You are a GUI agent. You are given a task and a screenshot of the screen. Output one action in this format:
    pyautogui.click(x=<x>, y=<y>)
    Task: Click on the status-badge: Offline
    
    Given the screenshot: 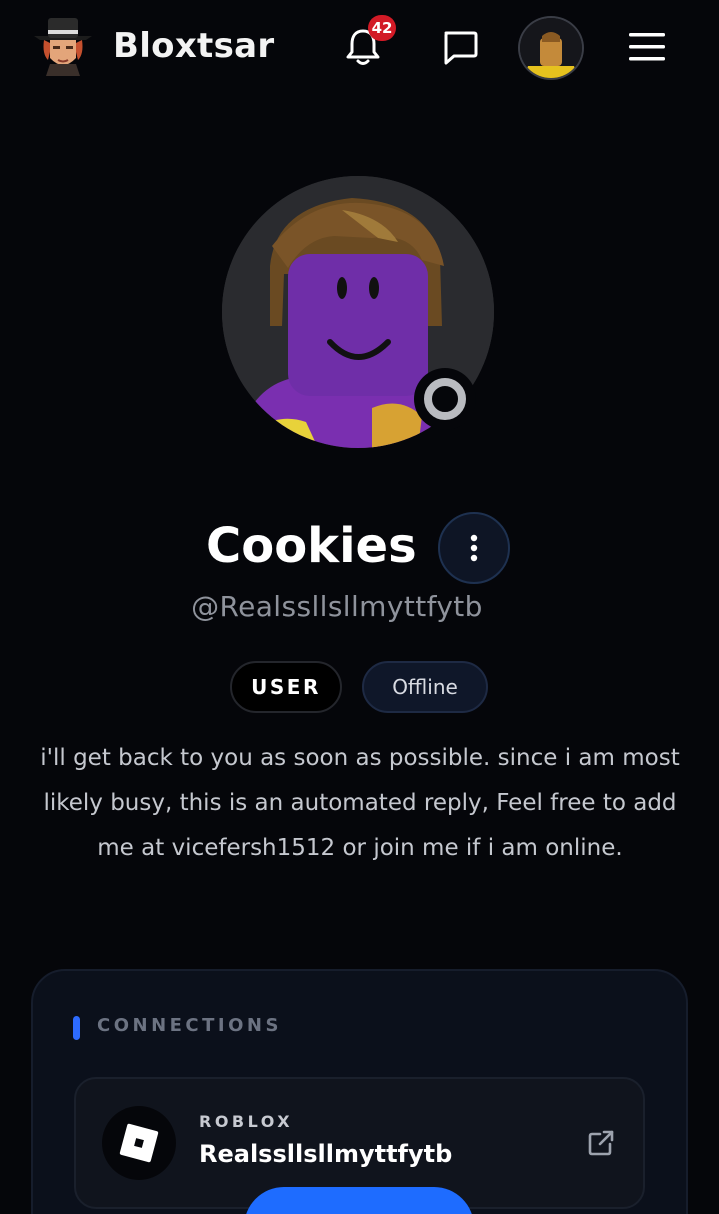 What is the action you would take?
    pyautogui.click(x=425, y=687)
    